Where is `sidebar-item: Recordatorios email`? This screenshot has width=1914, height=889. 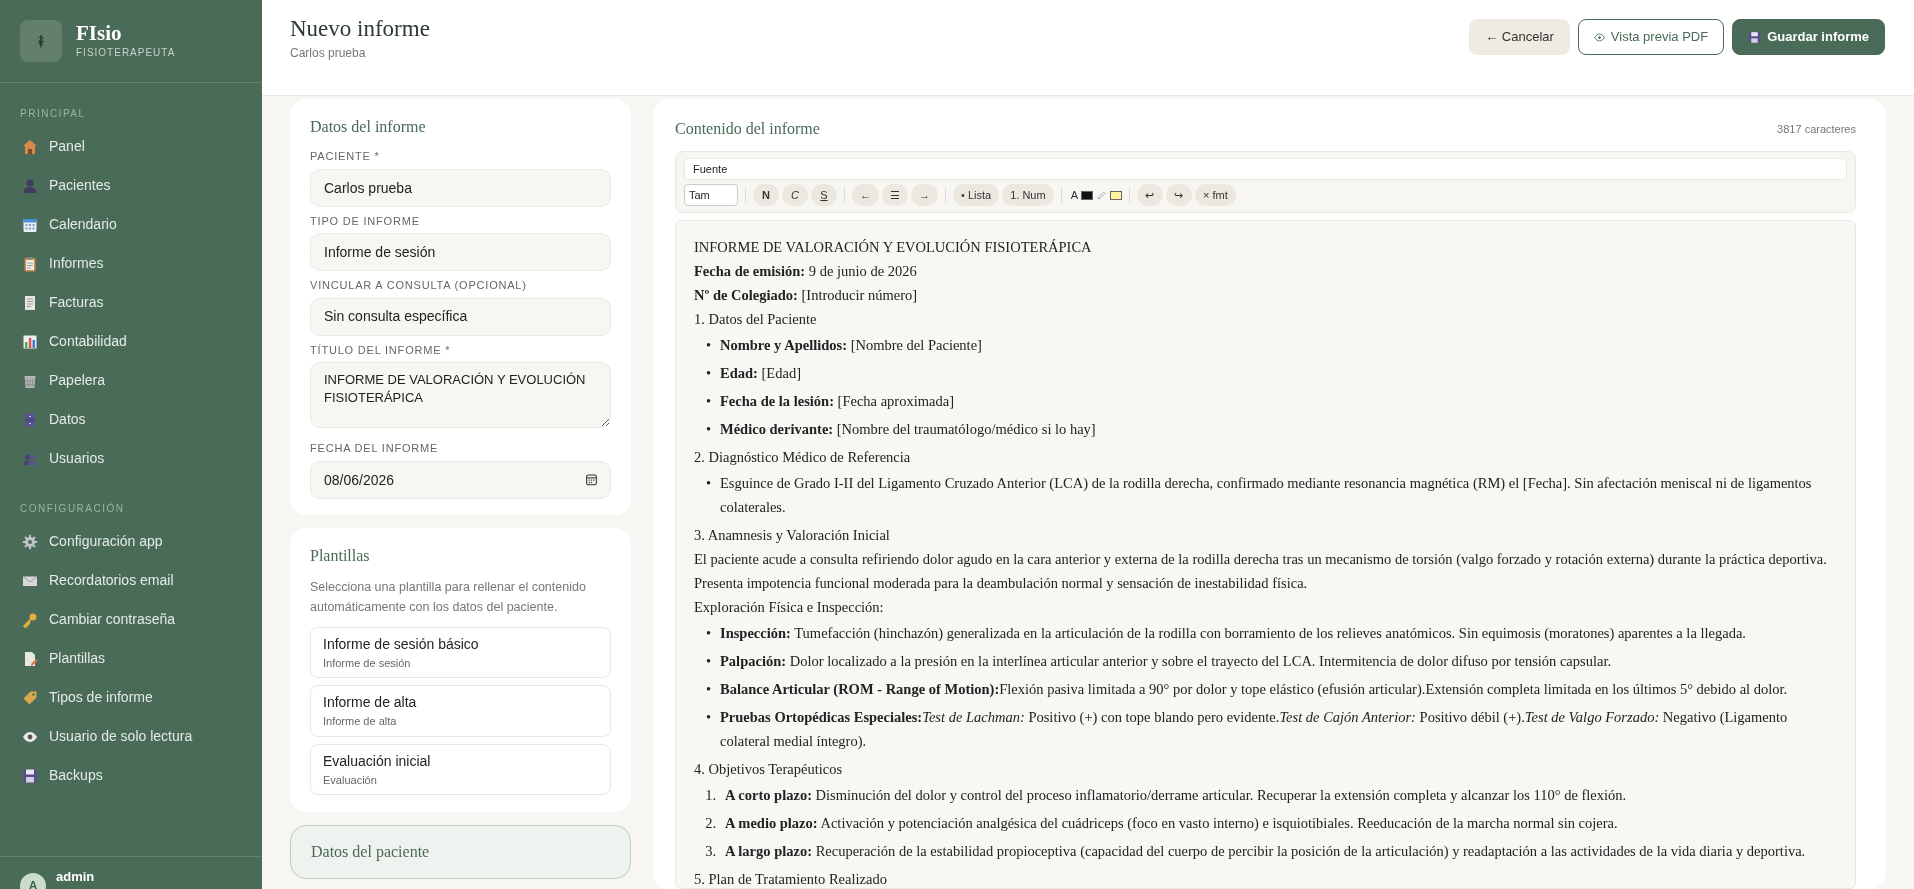 sidebar-item: Recordatorios email is located at coordinates (131, 580).